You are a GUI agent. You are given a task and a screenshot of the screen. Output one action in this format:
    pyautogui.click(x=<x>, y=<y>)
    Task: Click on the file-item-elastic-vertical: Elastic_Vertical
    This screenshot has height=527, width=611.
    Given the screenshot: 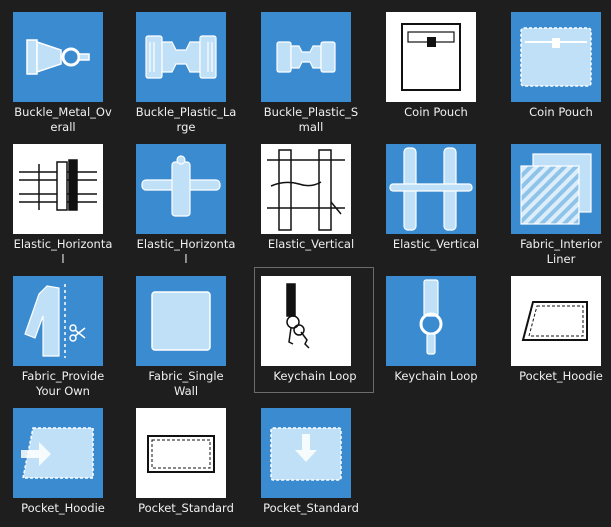 What is the action you would take?
    pyautogui.click(x=435, y=198)
    